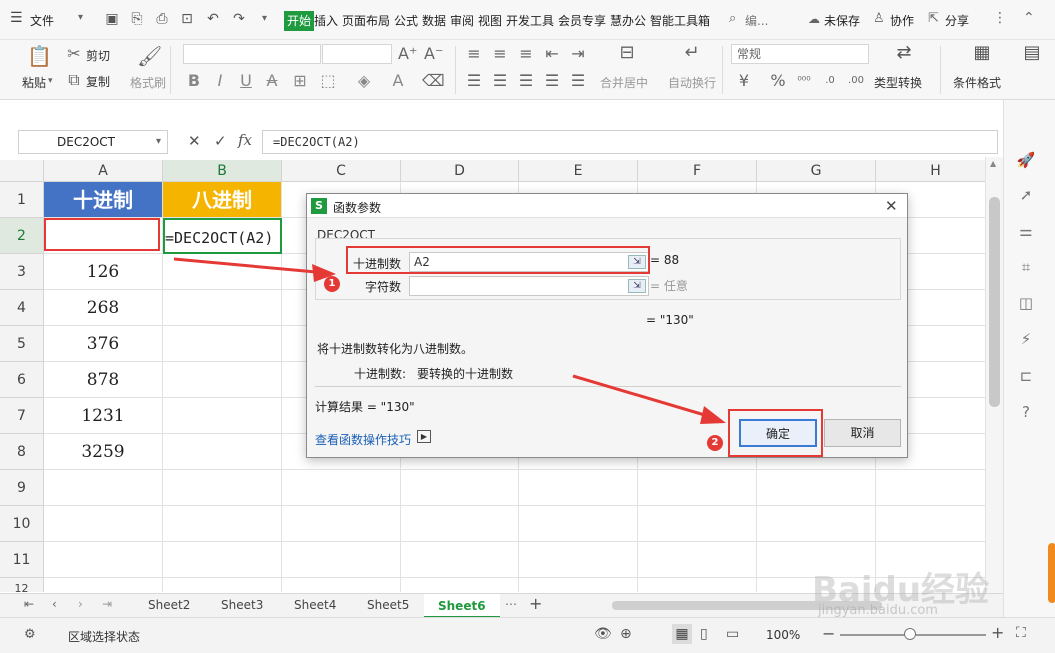 The image size is (1055, 653). I want to click on watermark-url: jingyan.baidu.com, so click(878, 610).